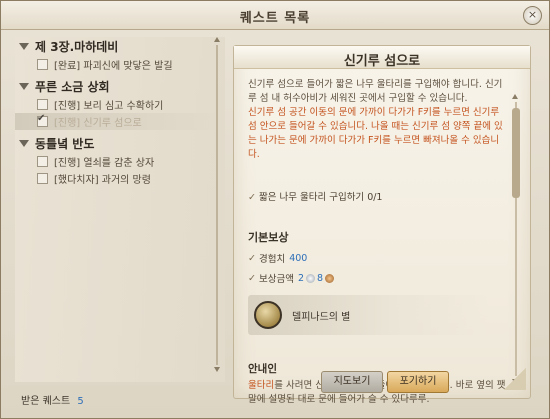  I want to click on exp-value: 400, so click(298, 258).